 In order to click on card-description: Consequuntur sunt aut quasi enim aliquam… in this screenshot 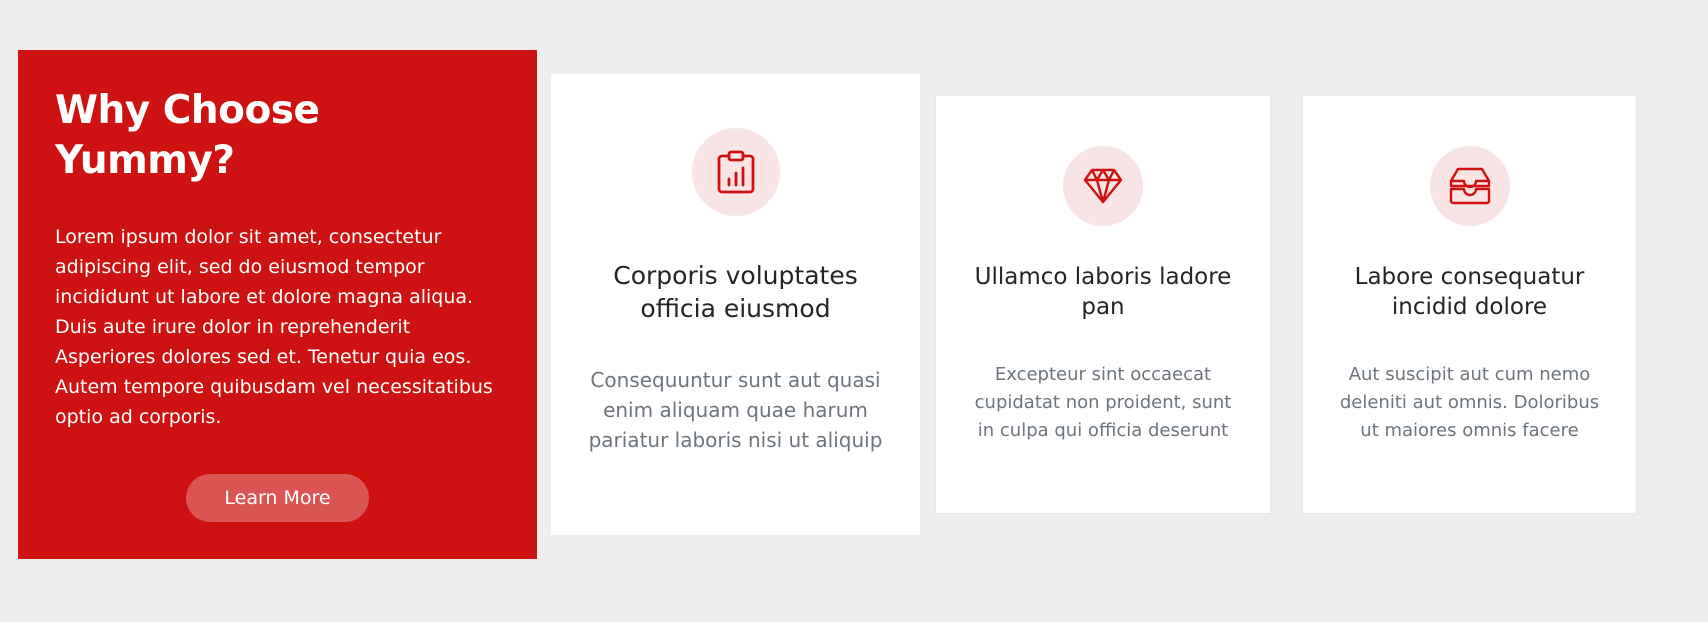, I will do `click(735, 410)`.